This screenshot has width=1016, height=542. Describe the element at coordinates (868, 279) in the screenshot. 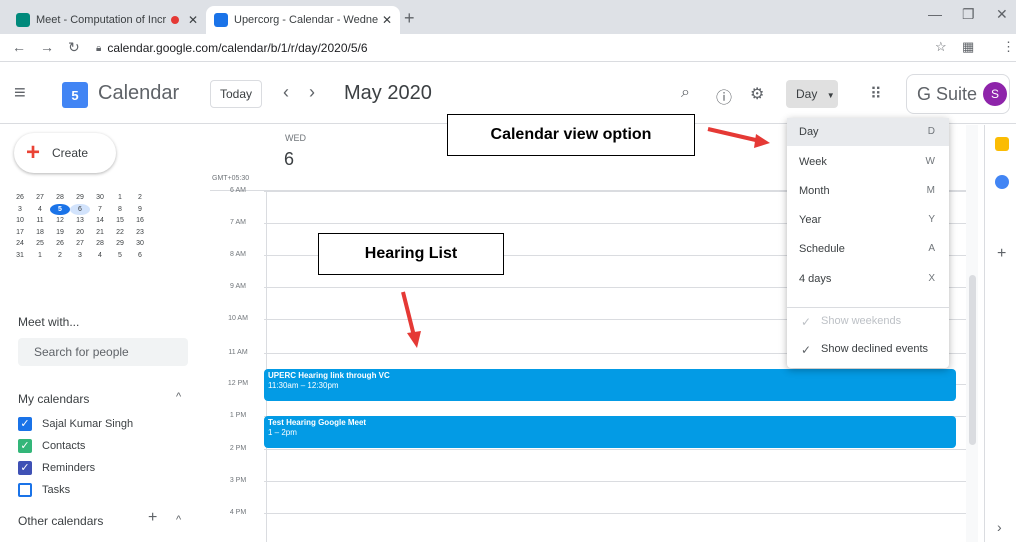

I see `menu-item-4-days: 4 days X` at that location.